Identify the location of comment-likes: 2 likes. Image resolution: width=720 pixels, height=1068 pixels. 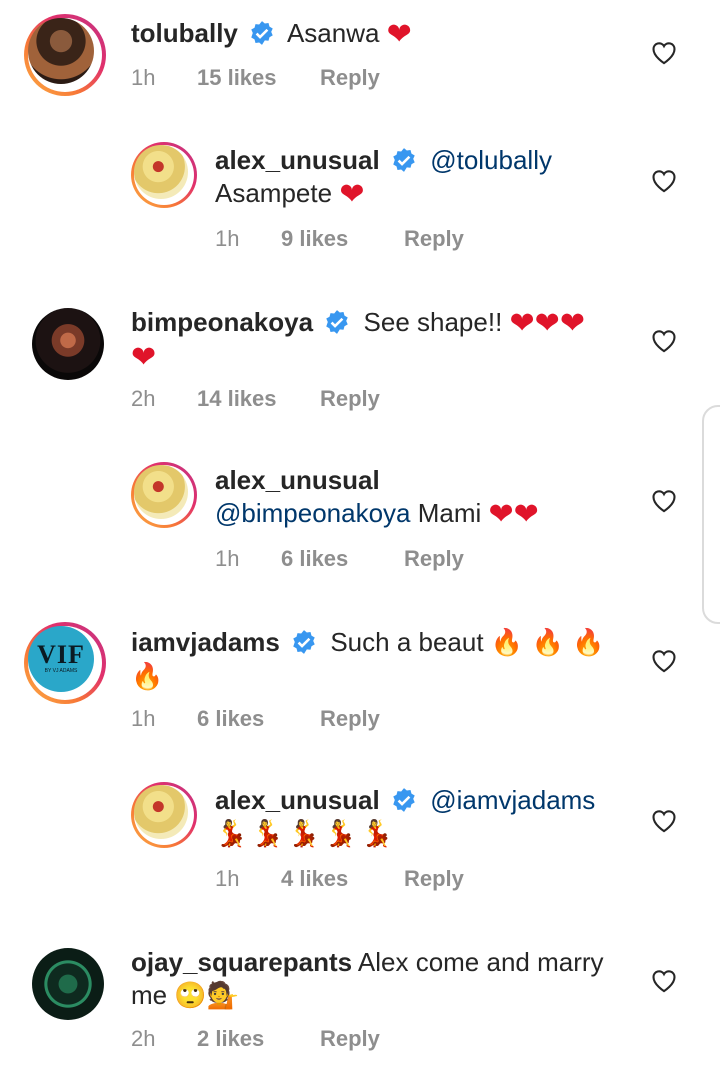
(258, 1039).